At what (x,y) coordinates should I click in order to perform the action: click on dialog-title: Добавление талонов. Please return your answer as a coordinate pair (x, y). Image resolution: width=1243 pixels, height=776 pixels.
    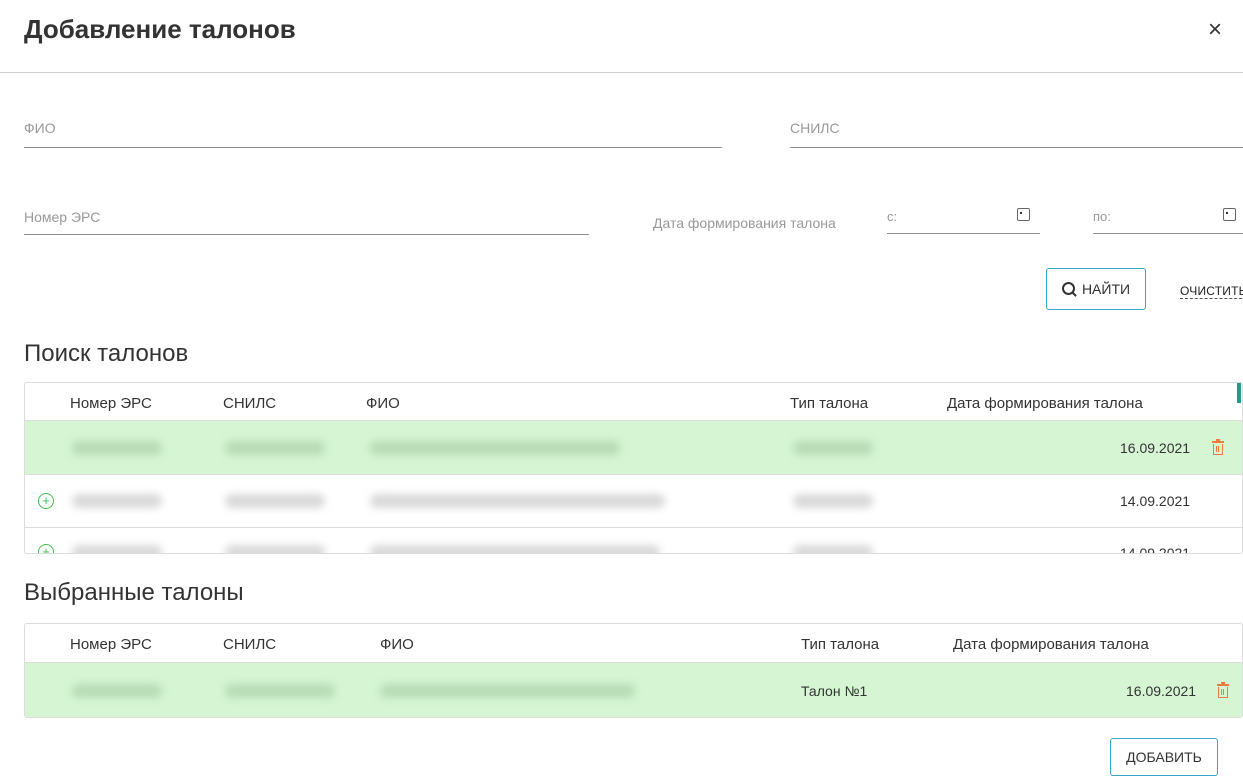
    Looking at the image, I should click on (160, 29).